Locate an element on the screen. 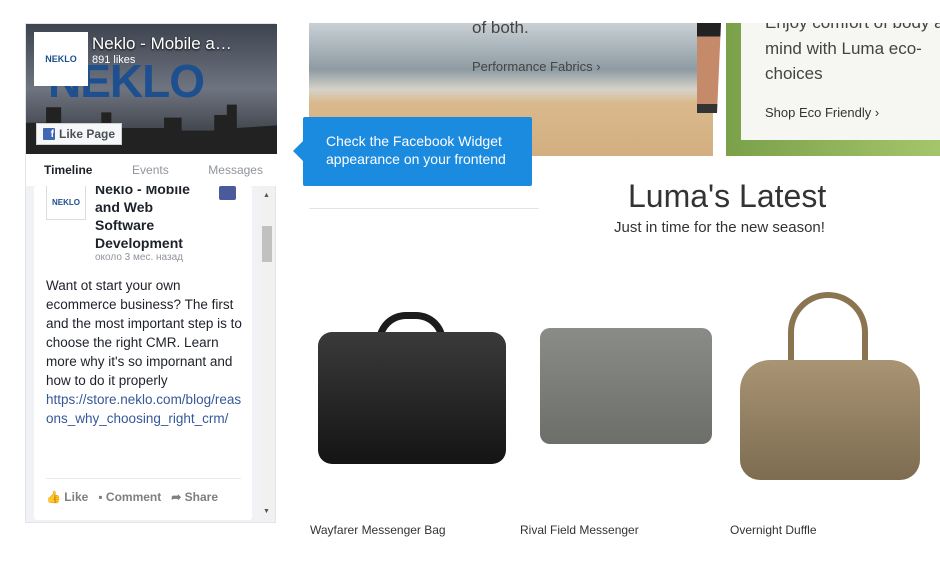  section-subtitle: Just in time for the new season! is located at coordinates (719, 227).